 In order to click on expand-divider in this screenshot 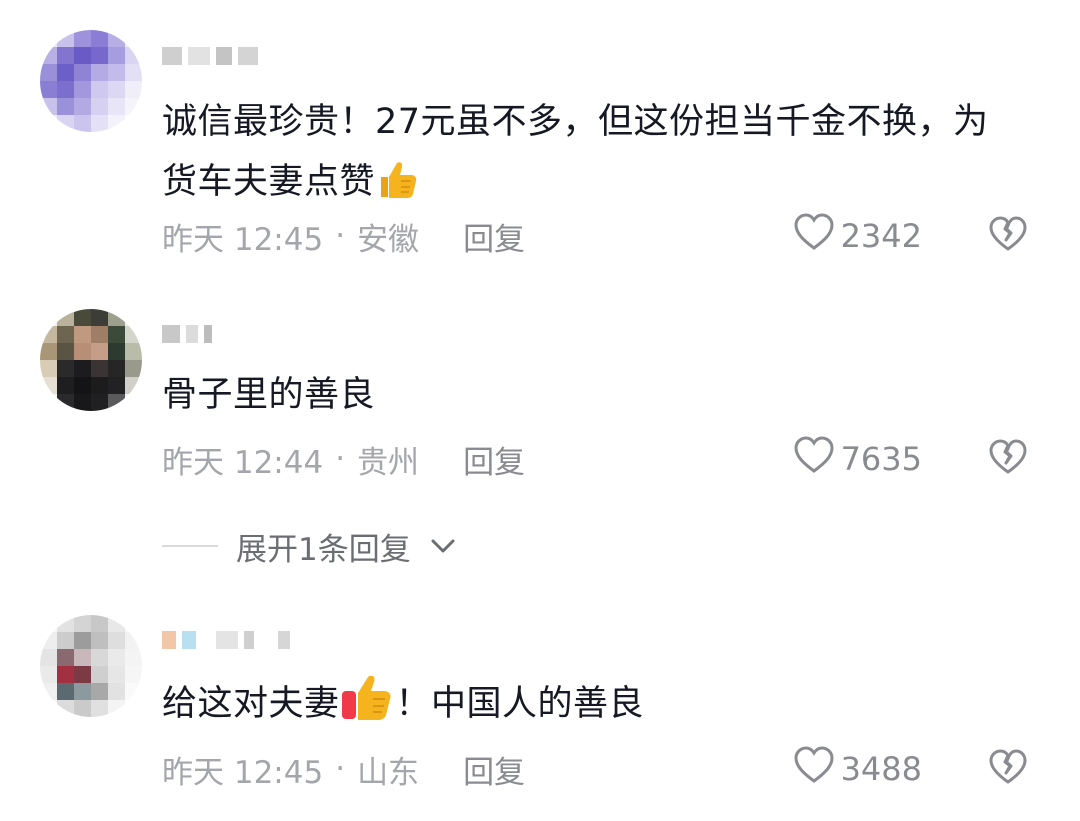, I will do `click(190, 546)`.